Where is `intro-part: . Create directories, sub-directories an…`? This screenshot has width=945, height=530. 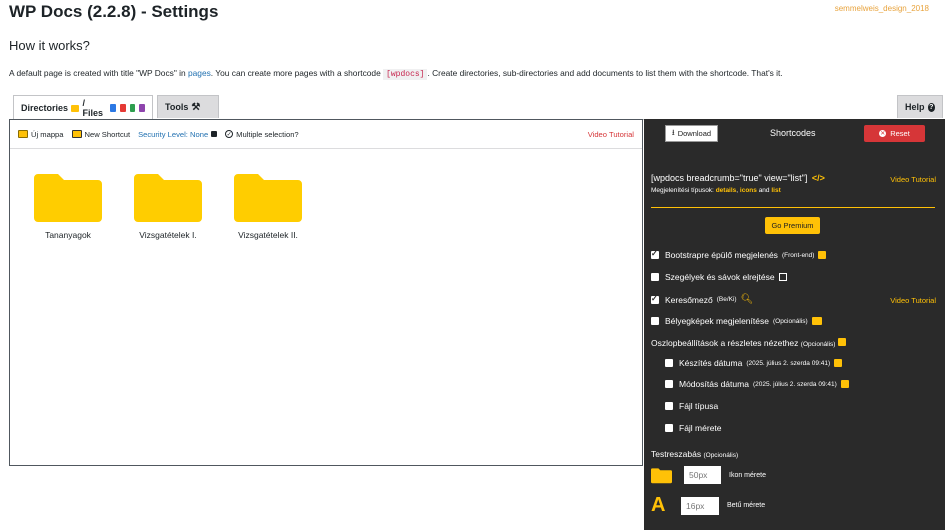 intro-part: . Create directories, sub-directories an… is located at coordinates (605, 73).